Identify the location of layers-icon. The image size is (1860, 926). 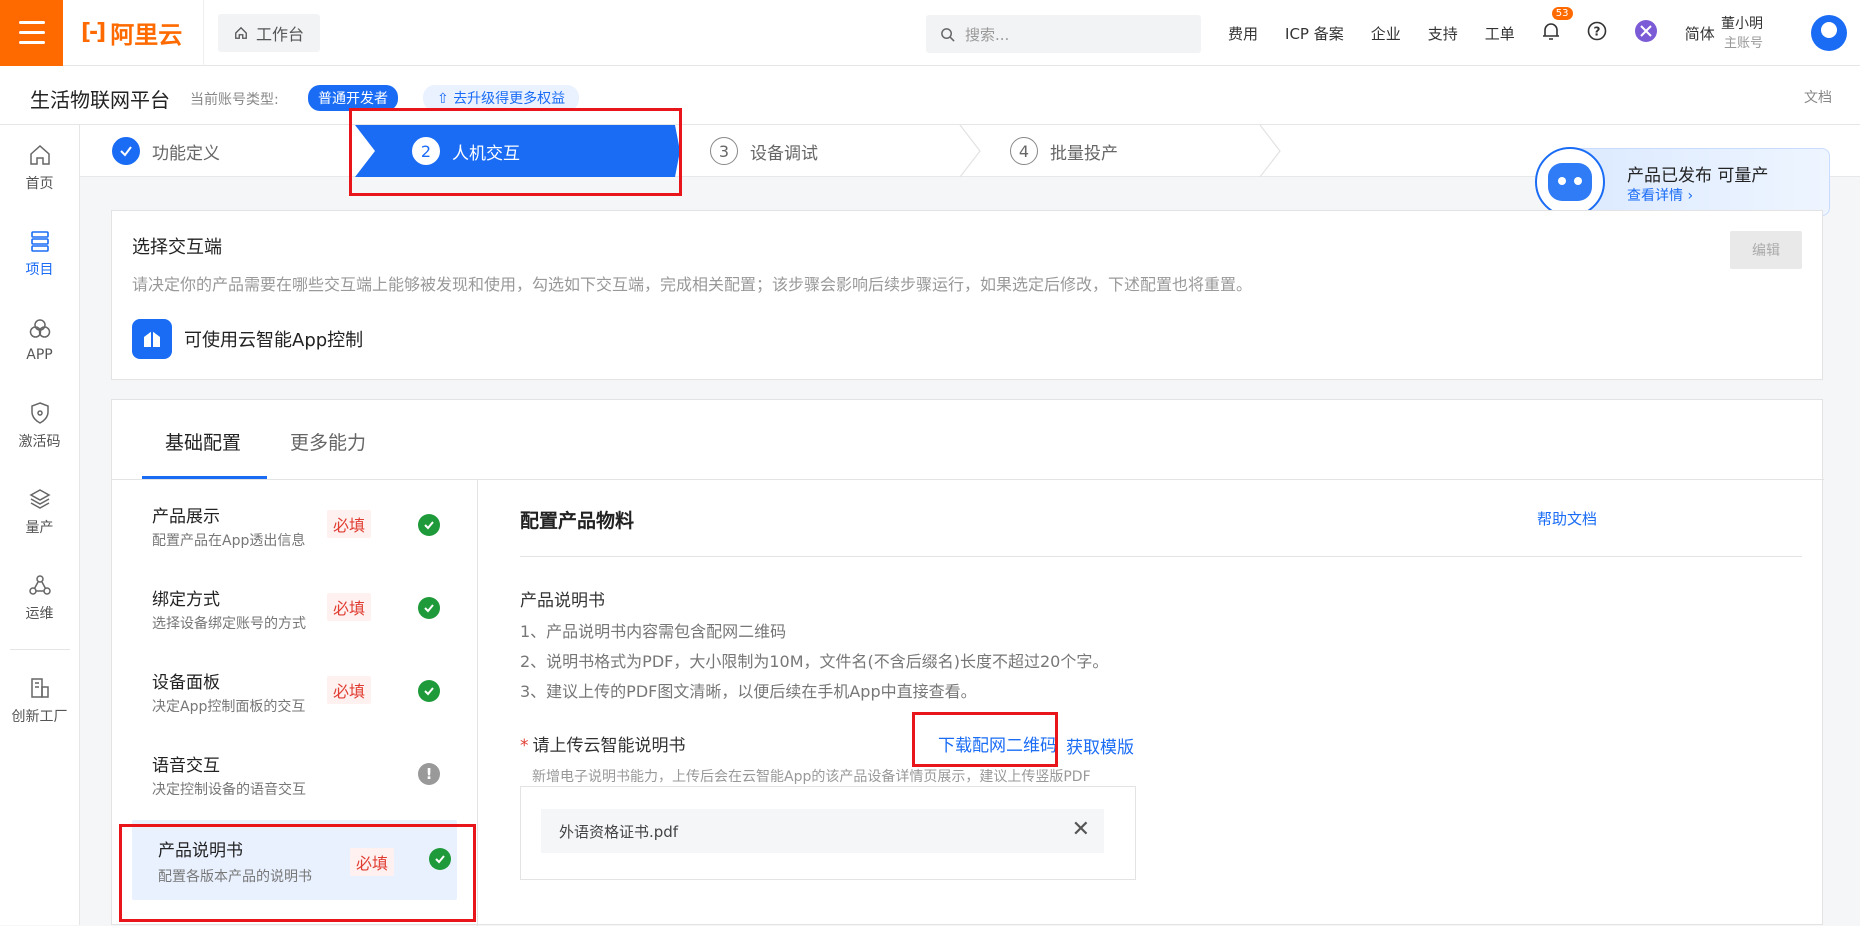
(39, 499).